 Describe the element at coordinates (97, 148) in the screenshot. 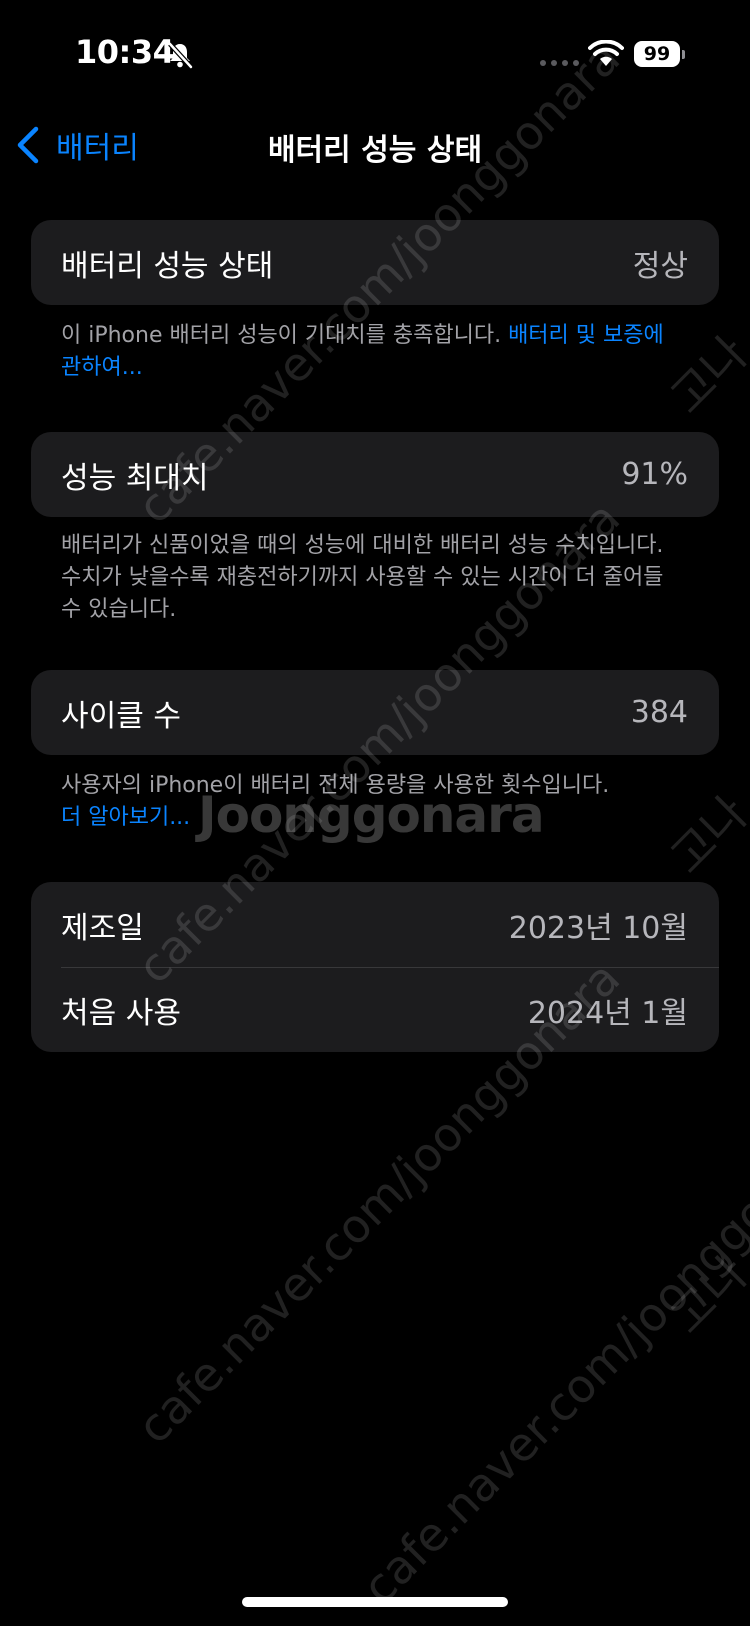

I see `back-button-label: 배터리` at that location.